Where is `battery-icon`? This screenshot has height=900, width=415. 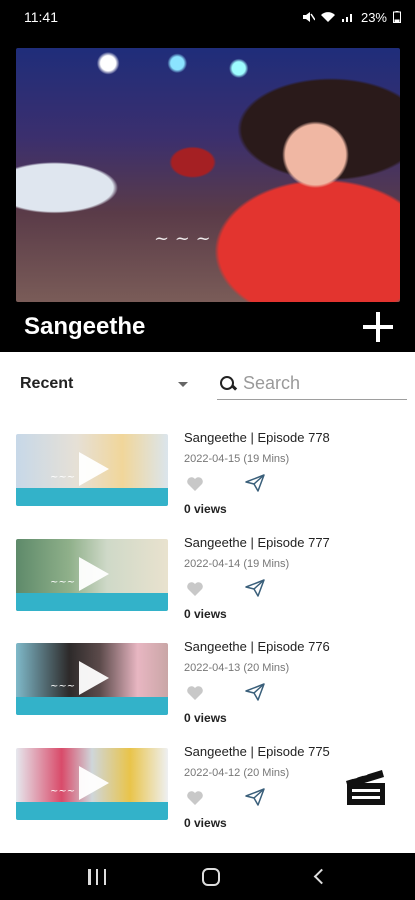 battery-icon is located at coordinates (397, 17).